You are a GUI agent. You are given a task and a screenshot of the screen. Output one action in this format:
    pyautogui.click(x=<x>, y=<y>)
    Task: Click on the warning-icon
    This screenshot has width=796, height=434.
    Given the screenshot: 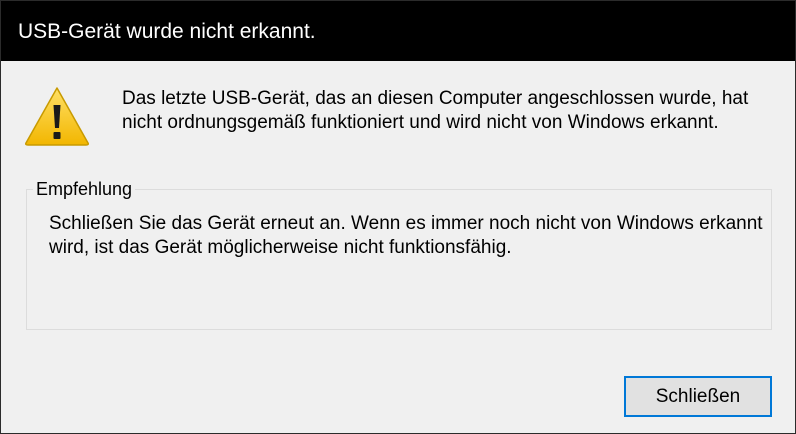 What is the action you would take?
    pyautogui.click(x=57, y=116)
    